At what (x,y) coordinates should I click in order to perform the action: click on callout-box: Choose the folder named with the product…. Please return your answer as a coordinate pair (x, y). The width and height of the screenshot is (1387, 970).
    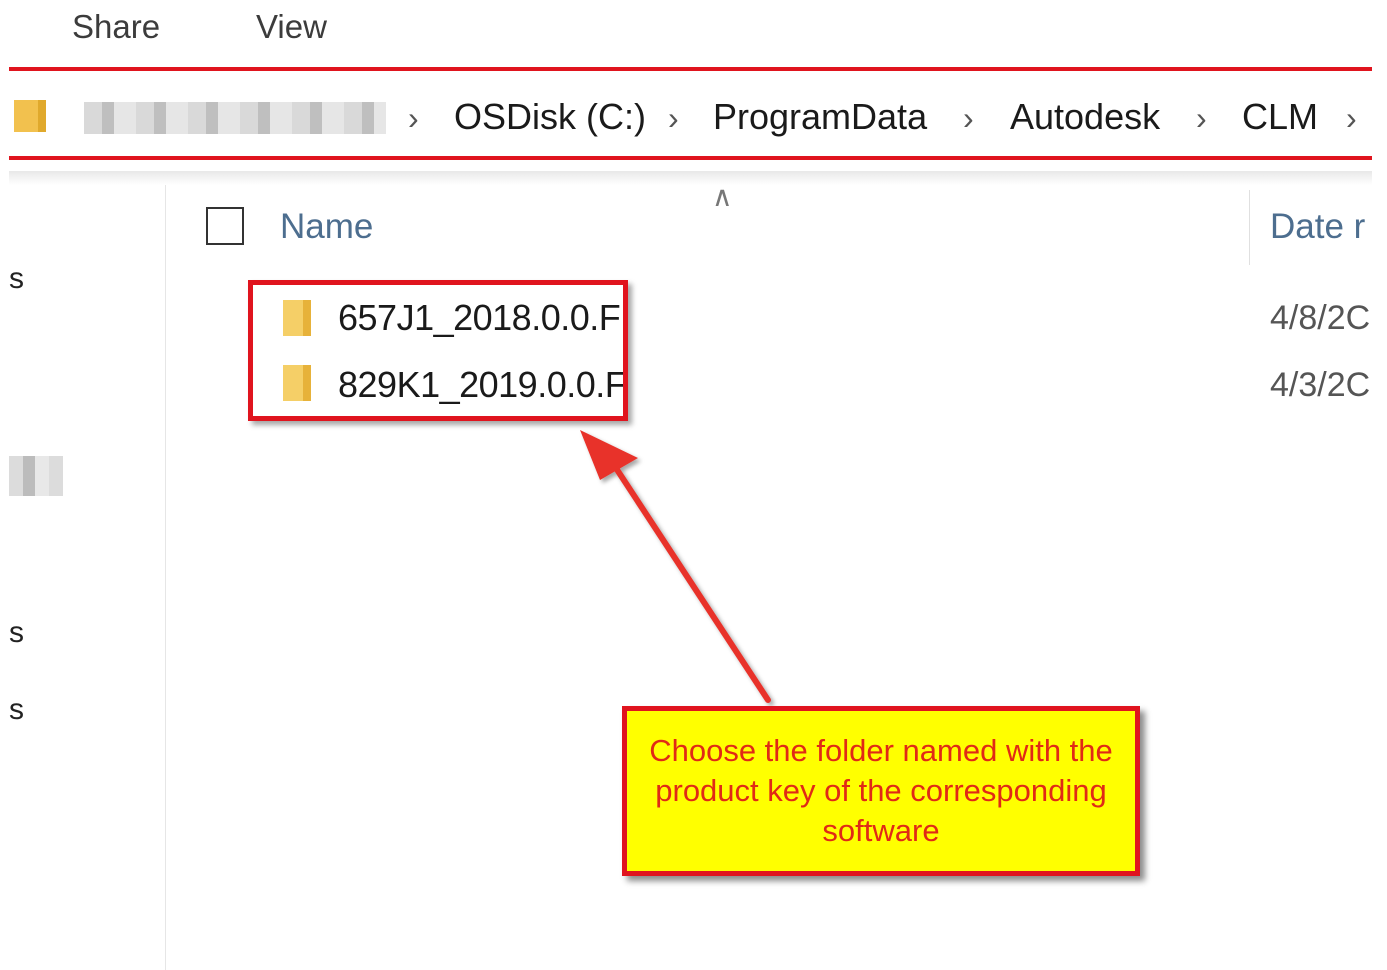
    Looking at the image, I should click on (881, 791).